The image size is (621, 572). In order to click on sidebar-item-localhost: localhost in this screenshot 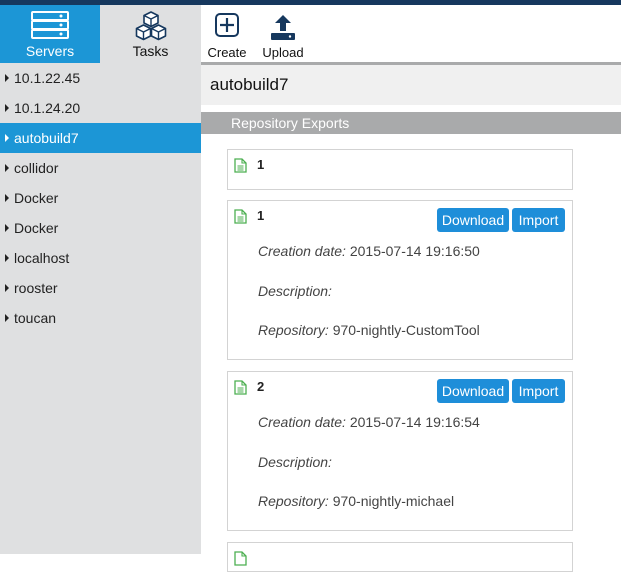, I will do `click(100, 258)`.